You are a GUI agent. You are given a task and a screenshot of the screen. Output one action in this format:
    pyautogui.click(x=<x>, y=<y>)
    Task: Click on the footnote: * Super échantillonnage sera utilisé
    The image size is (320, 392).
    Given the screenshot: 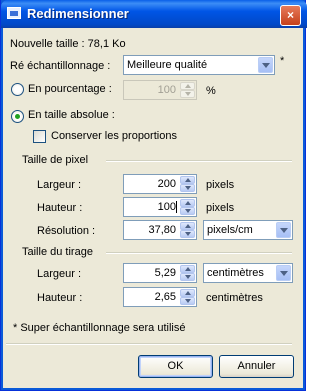 What is the action you would take?
    pyautogui.click(x=99, y=328)
    